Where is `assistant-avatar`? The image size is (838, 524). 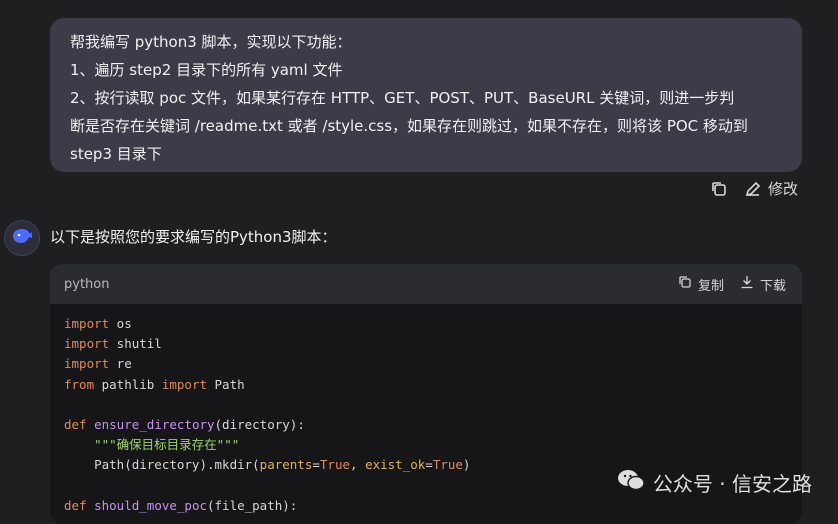
assistant-avatar is located at coordinates (22, 238).